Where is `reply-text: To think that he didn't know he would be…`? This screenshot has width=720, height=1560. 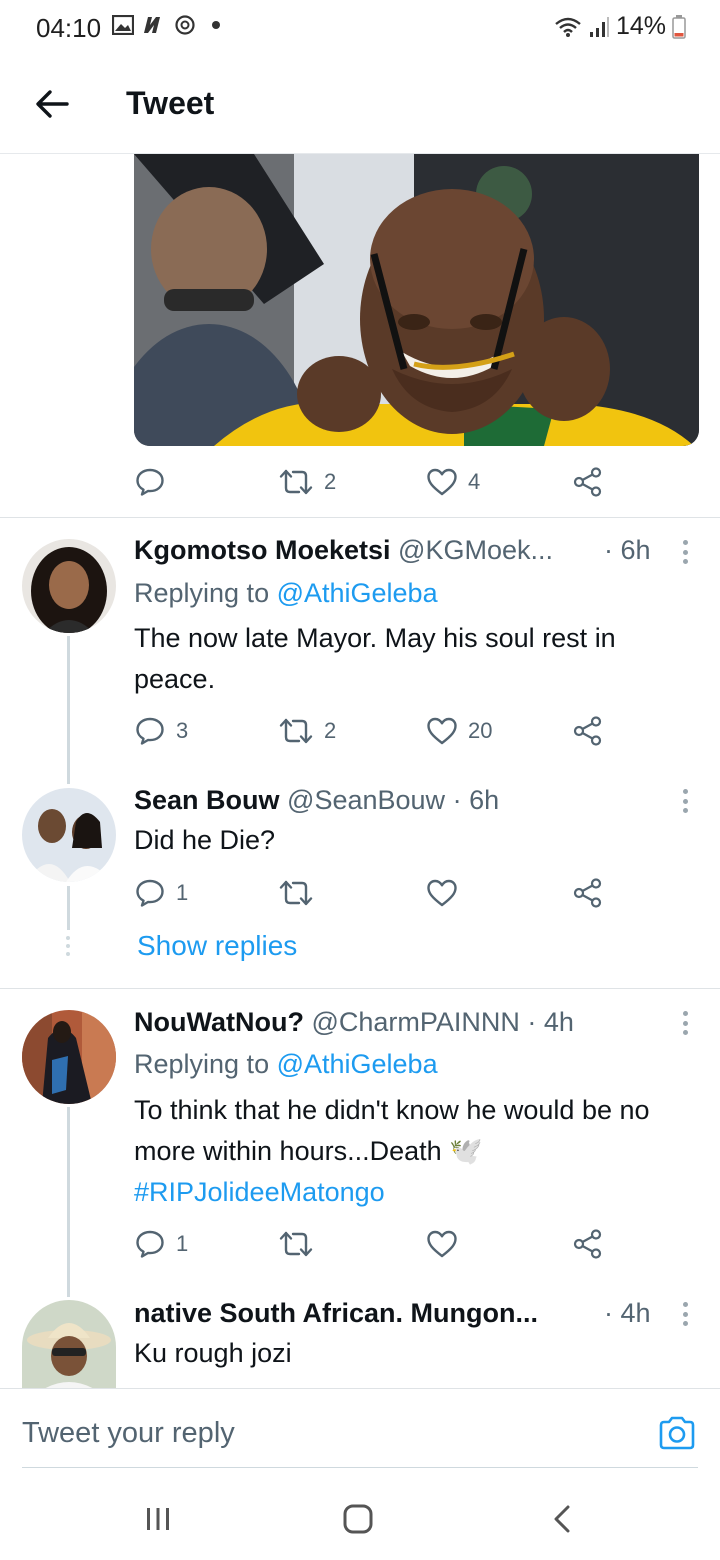 reply-text: To think that he didn't know he would be… is located at coordinates (392, 1151).